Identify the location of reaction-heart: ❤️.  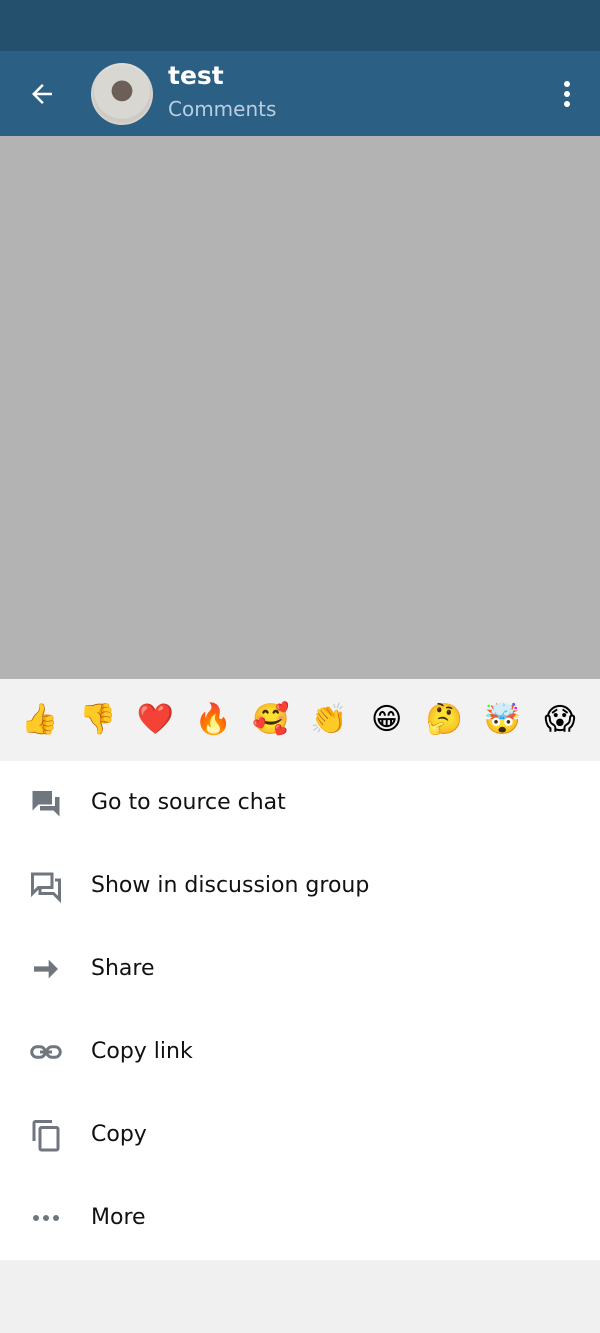
(156, 720).